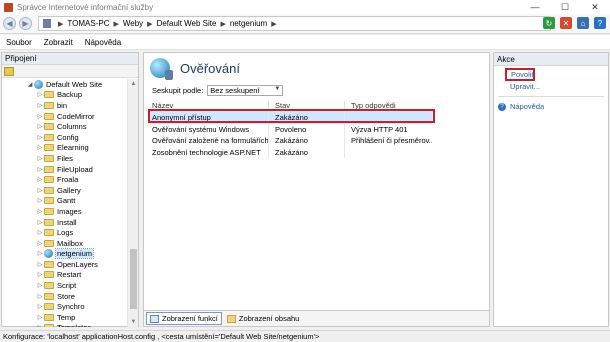 Image resolution: width=610 pixels, height=342 pixels. I want to click on tree-item: ▷ Templates, so click(65, 325).